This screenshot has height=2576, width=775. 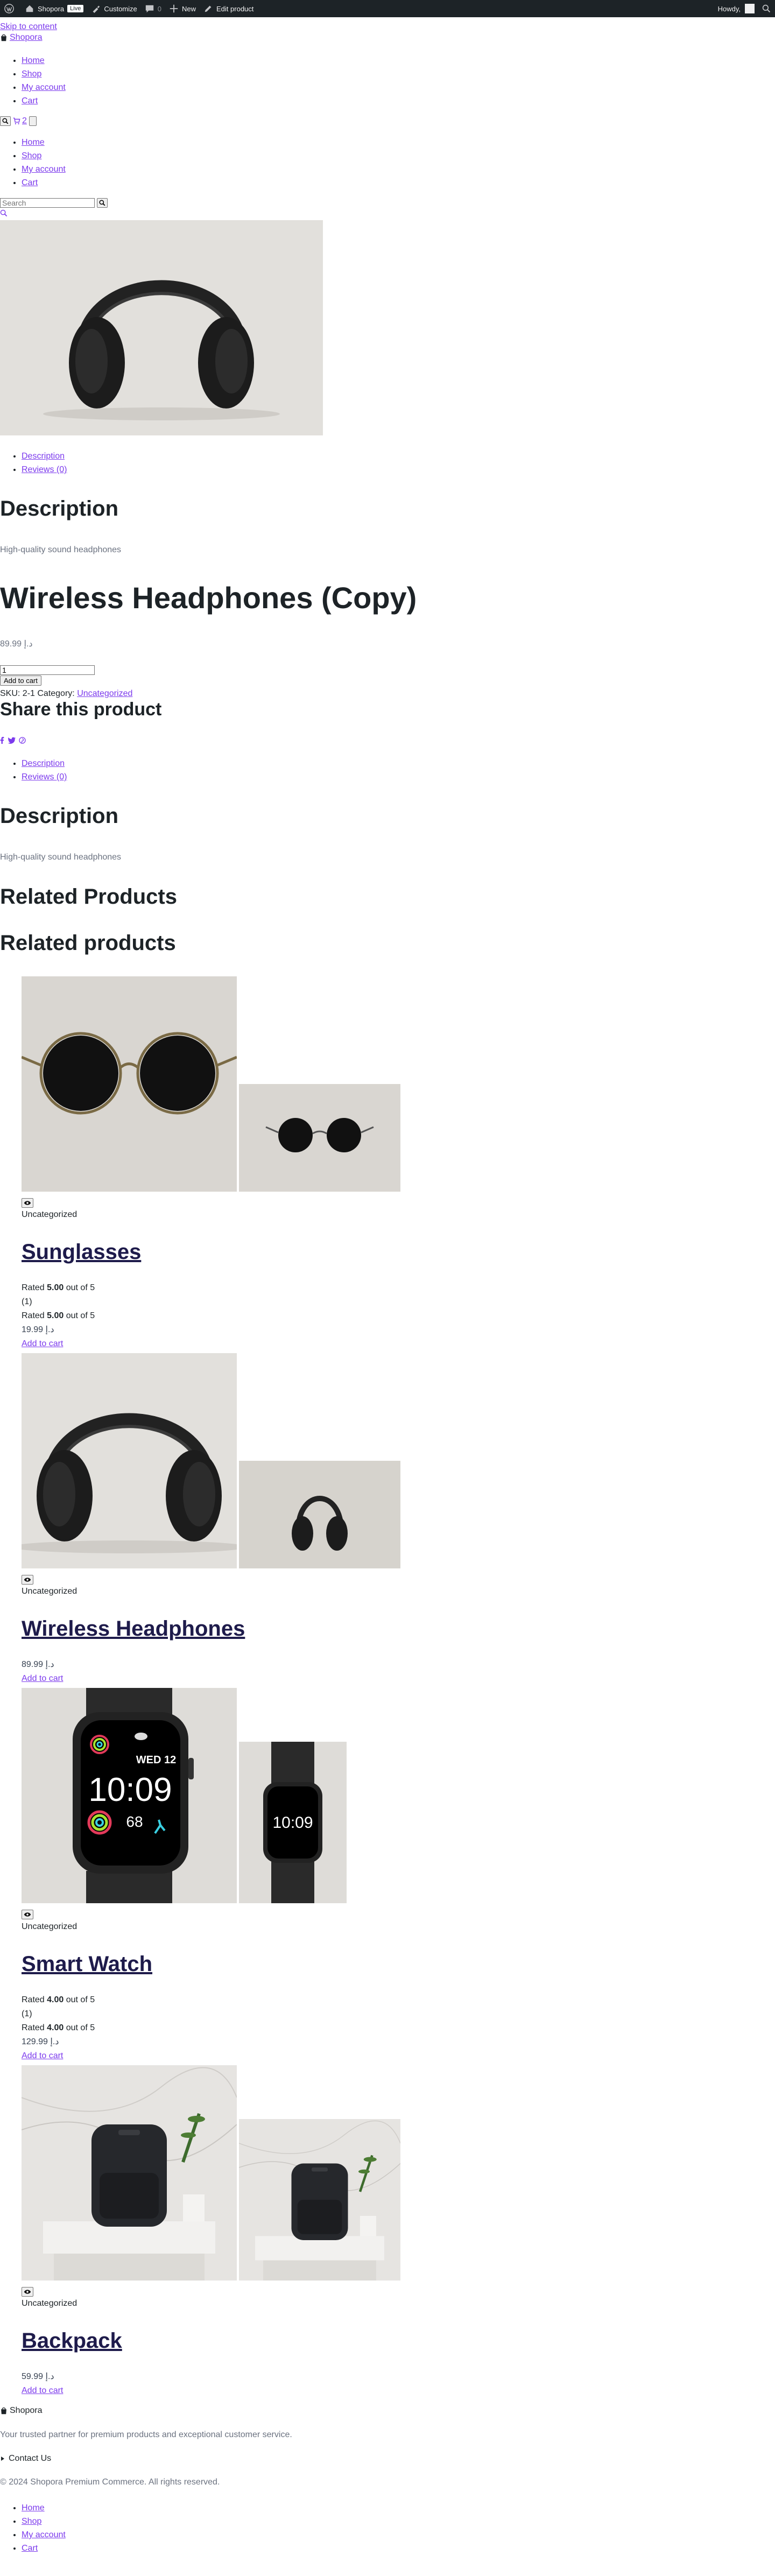 What do you see at coordinates (228, 8) in the screenshot?
I see `edit-product-link: Edit product` at bounding box center [228, 8].